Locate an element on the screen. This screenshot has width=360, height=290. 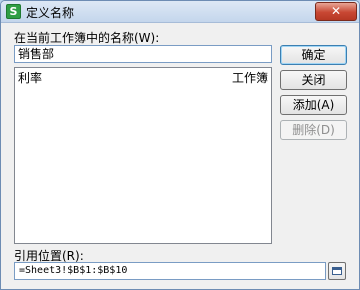
delete-button: 删除(D) is located at coordinates (313, 130).